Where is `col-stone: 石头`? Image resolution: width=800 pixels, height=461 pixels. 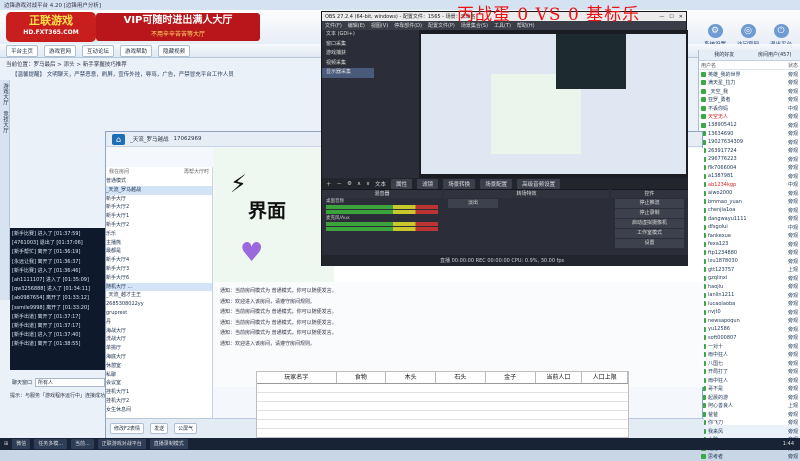 col-stone: 石头 is located at coordinates (461, 377).